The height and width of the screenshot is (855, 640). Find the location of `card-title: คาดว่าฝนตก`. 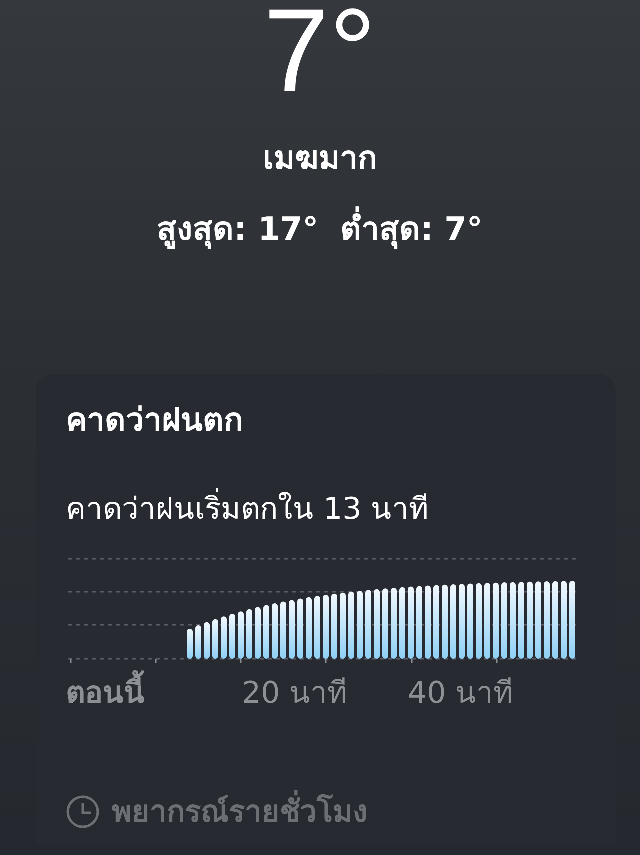

card-title: คาดว่าฝนตก is located at coordinates (155, 420).